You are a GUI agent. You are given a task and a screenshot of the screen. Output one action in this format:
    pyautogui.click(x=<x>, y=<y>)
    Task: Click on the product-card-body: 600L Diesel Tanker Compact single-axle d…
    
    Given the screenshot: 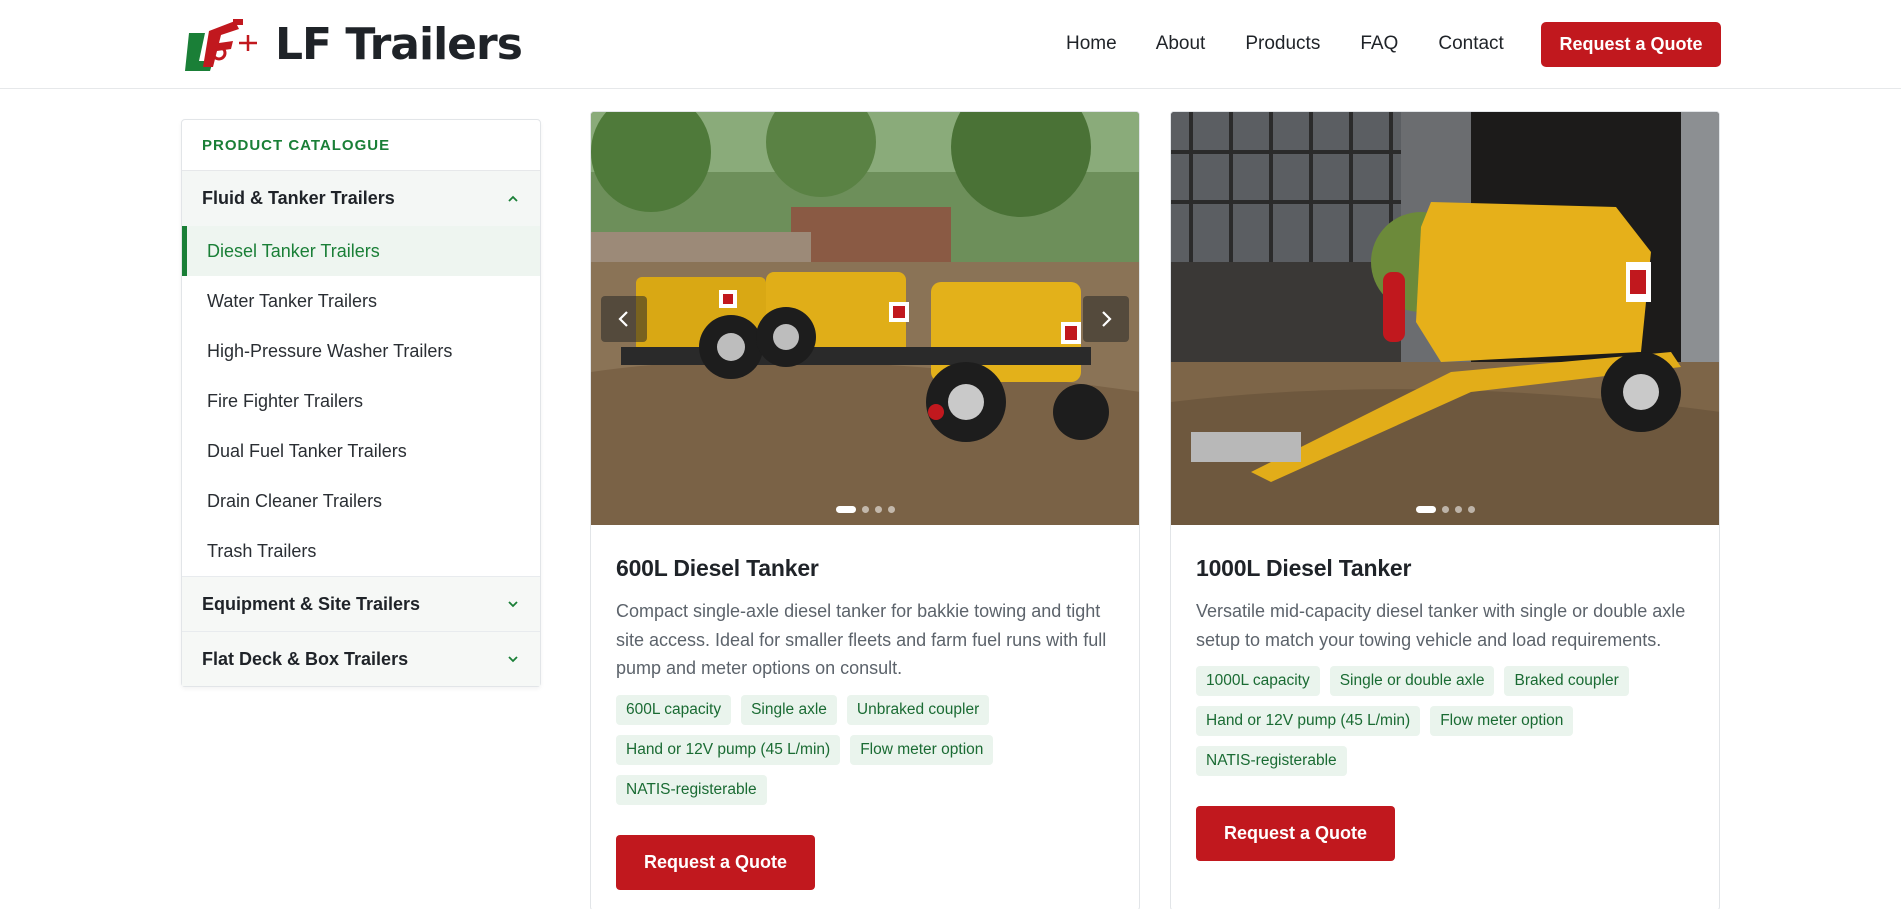 What is the action you would take?
    pyautogui.click(x=865, y=707)
    